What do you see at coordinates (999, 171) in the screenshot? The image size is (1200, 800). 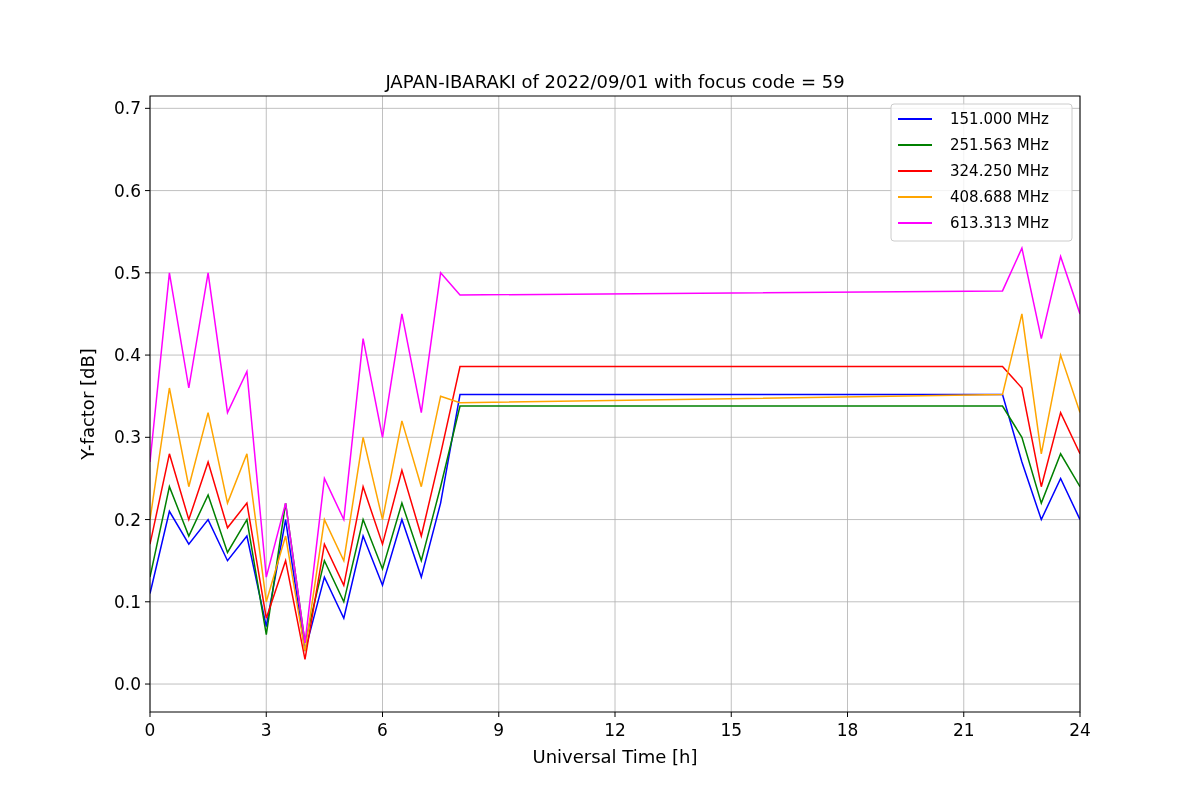 I see `legend-label: 324.250 MHz` at bounding box center [999, 171].